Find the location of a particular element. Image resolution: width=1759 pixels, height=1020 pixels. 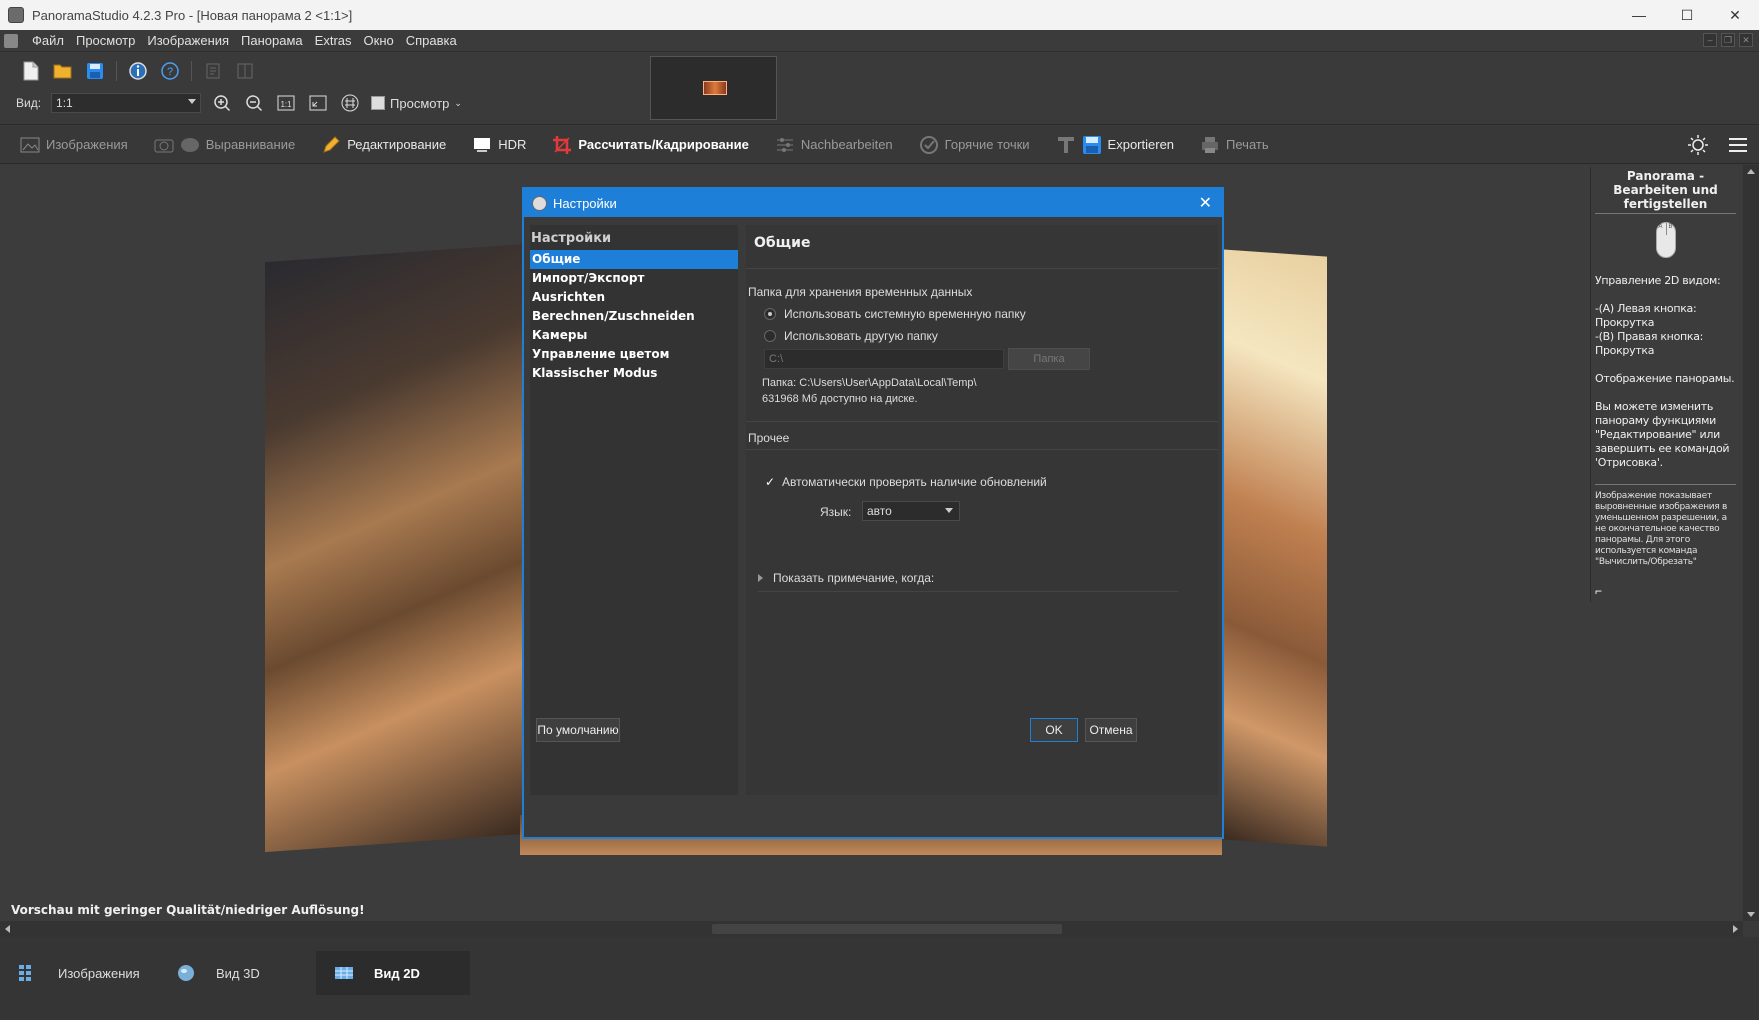

print-icon is located at coordinates (1210, 144).